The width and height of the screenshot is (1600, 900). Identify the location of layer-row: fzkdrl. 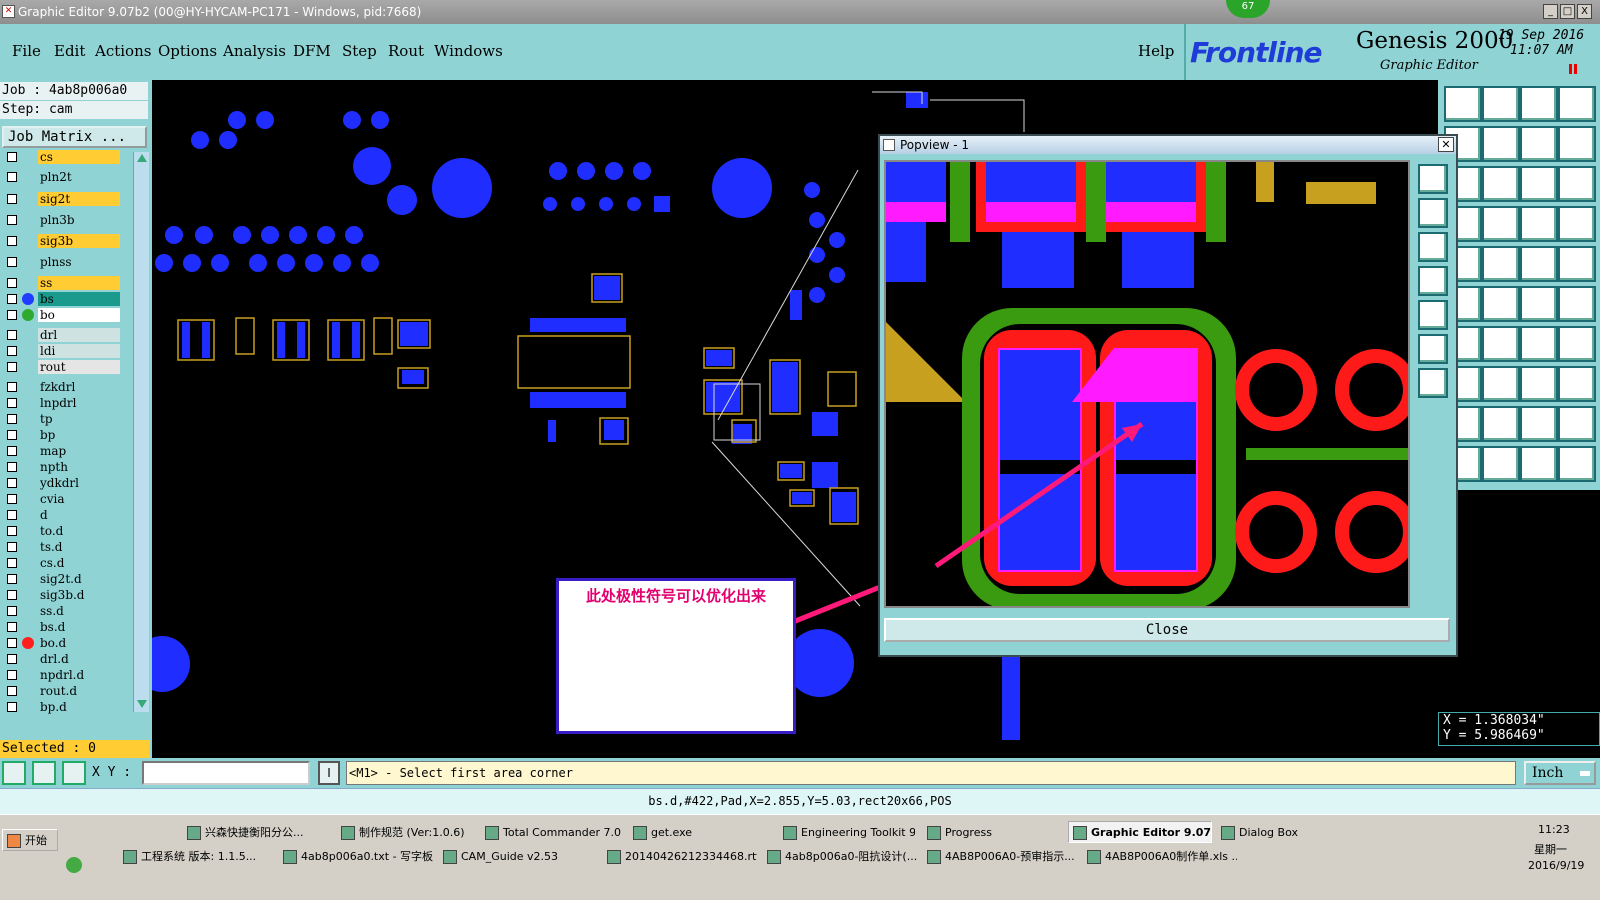
(61, 387).